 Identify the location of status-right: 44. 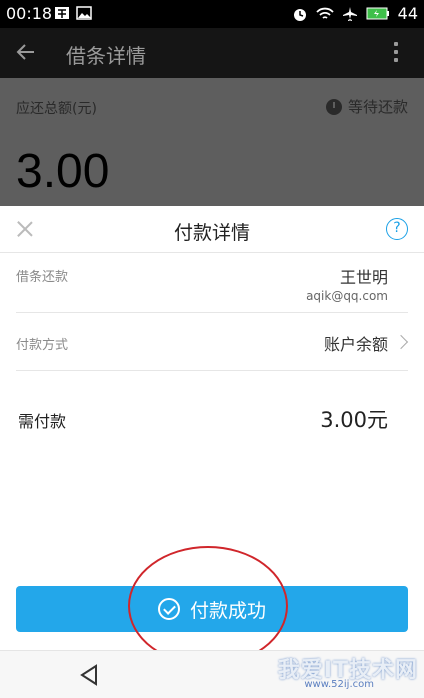
(355, 13).